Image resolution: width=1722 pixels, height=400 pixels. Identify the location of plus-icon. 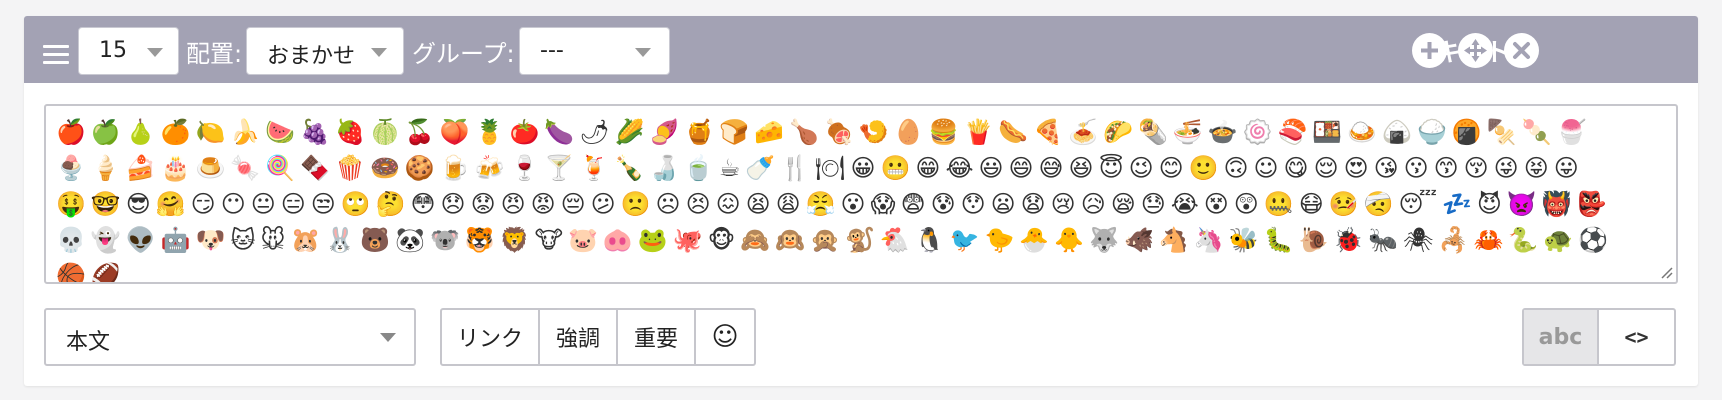
(1429, 50).